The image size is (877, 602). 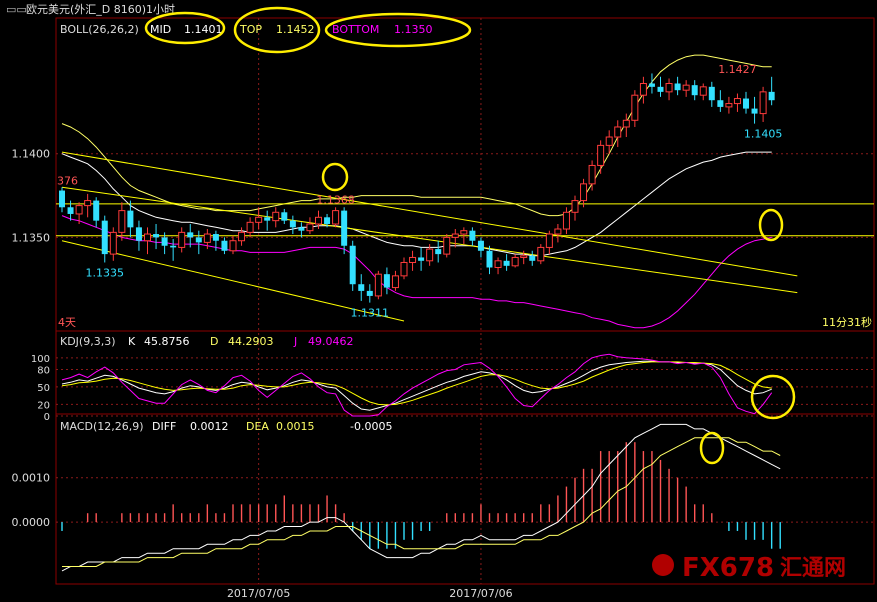 I want to click on macd-diff-value: 0.0012, so click(x=209, y=426).